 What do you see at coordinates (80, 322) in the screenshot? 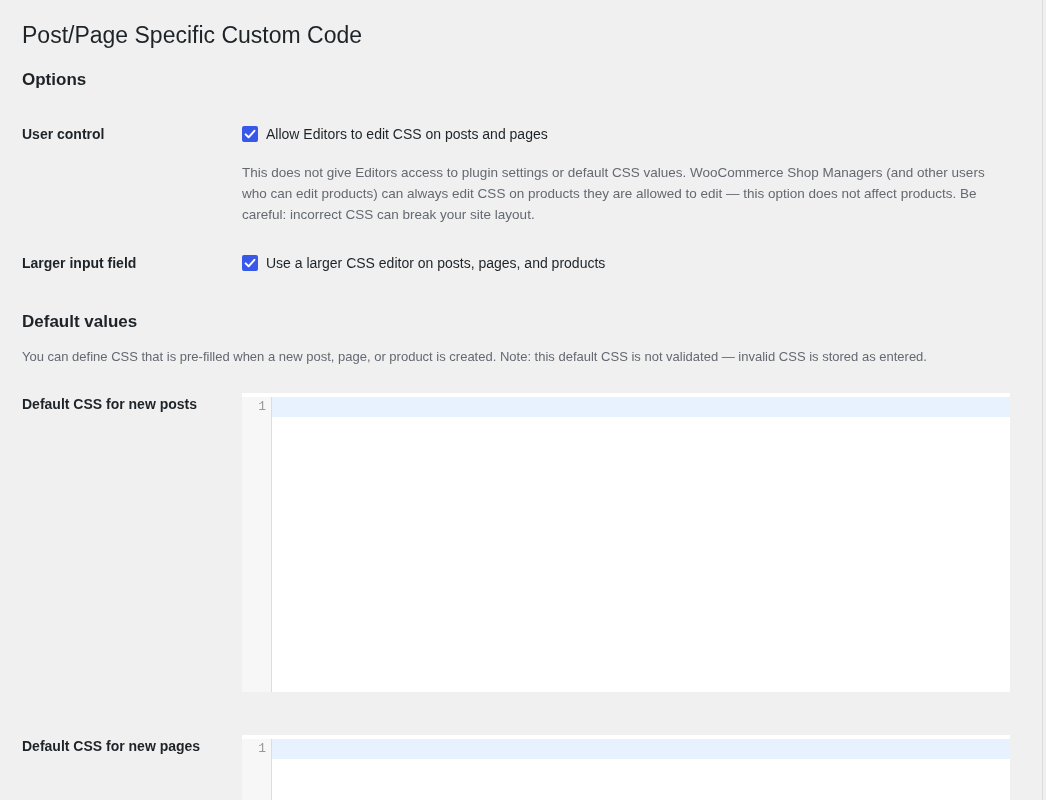
I see `section-heading: Default values` at bounding box center [80, 322].